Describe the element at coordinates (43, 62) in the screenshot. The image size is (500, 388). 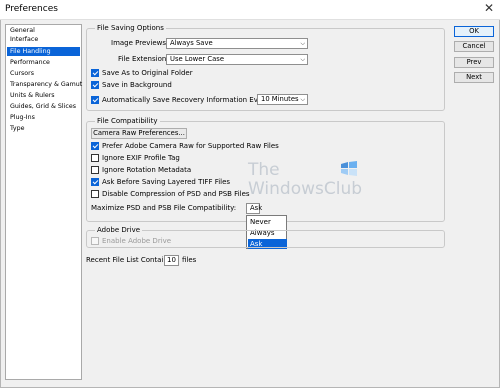
I see `sidebar-item-performance: Performance` at that location.